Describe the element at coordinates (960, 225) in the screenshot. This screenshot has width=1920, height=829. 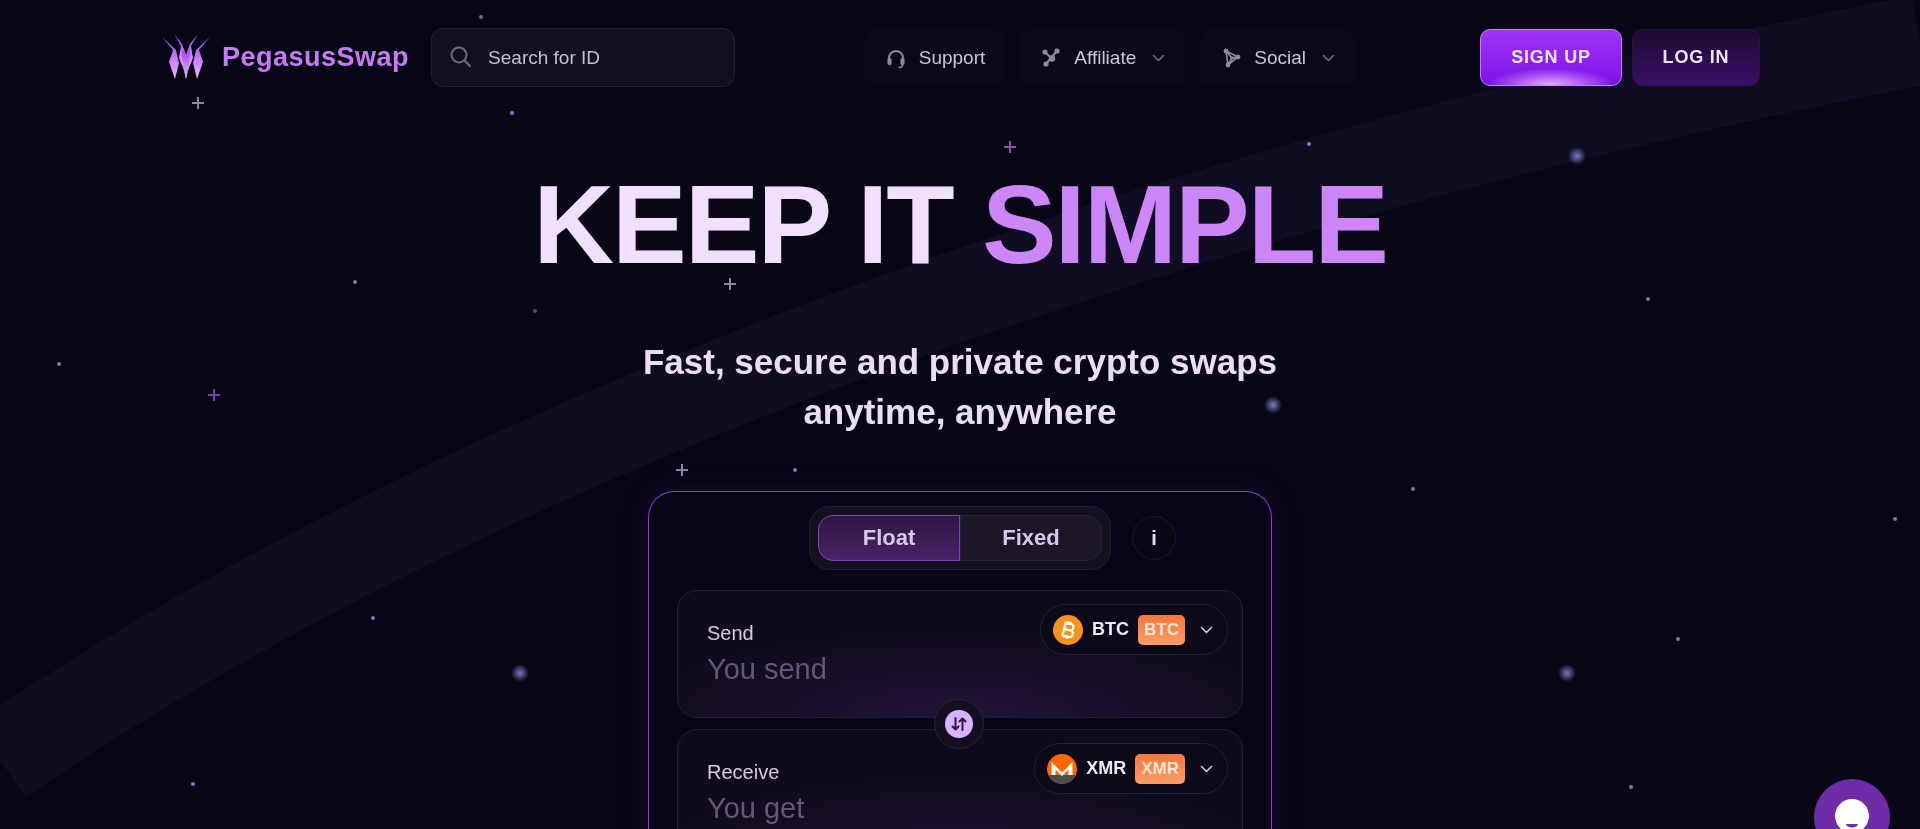
I see `hero-heading: KEEP IT SIMPLE` at that location.